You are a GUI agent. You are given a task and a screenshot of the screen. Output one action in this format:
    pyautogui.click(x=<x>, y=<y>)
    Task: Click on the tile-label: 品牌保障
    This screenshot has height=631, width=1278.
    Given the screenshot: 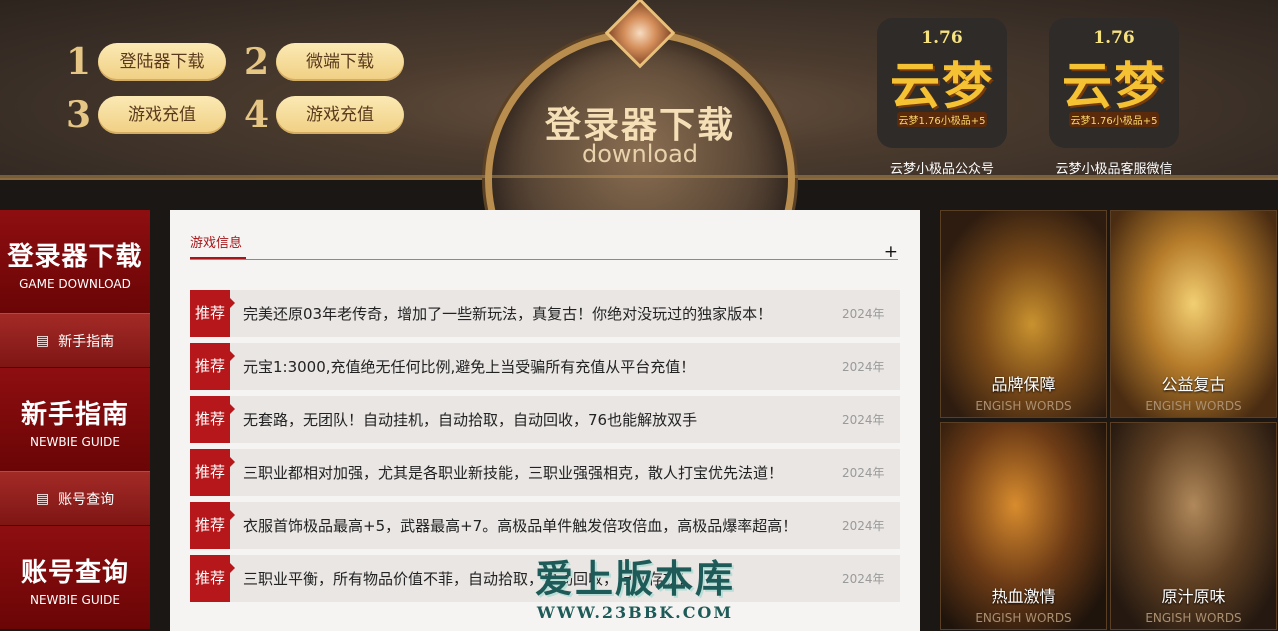 What is the action you would take?
    pyautogui.click(x=1023, y=384)
    